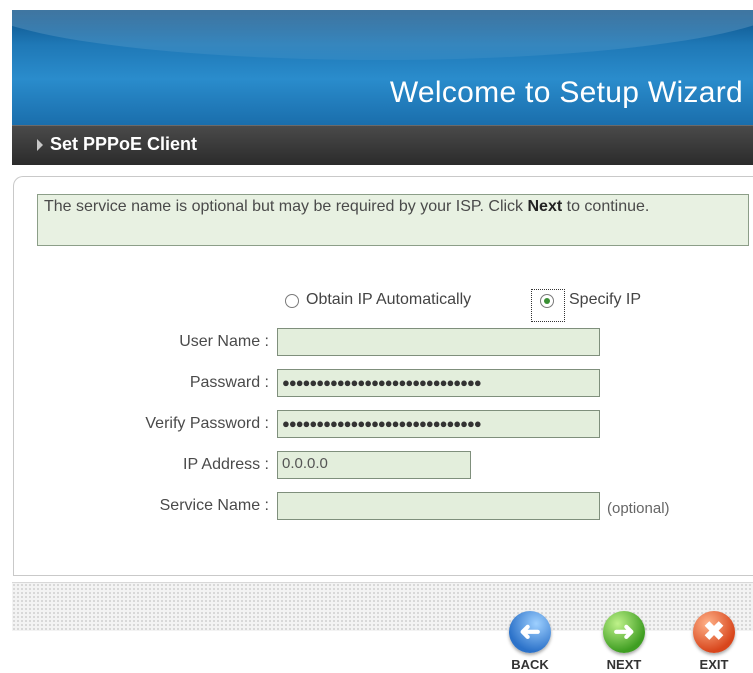 The width and height of the screenshot is (753, 673). I want to click on verify-password-label: Verify Password :, so click(207, 423).